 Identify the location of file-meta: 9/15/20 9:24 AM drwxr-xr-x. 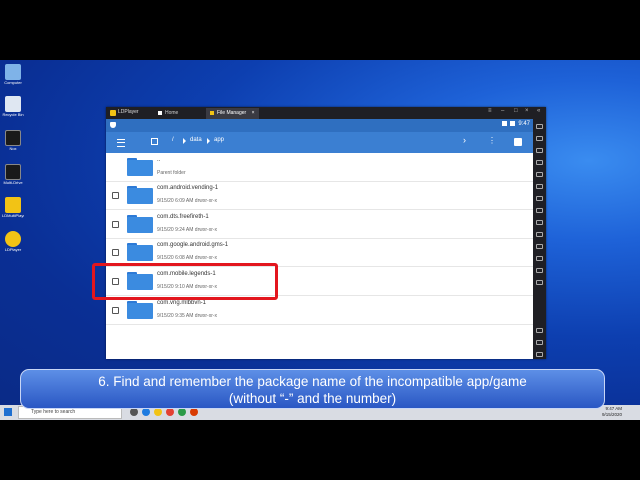
(187, 230).